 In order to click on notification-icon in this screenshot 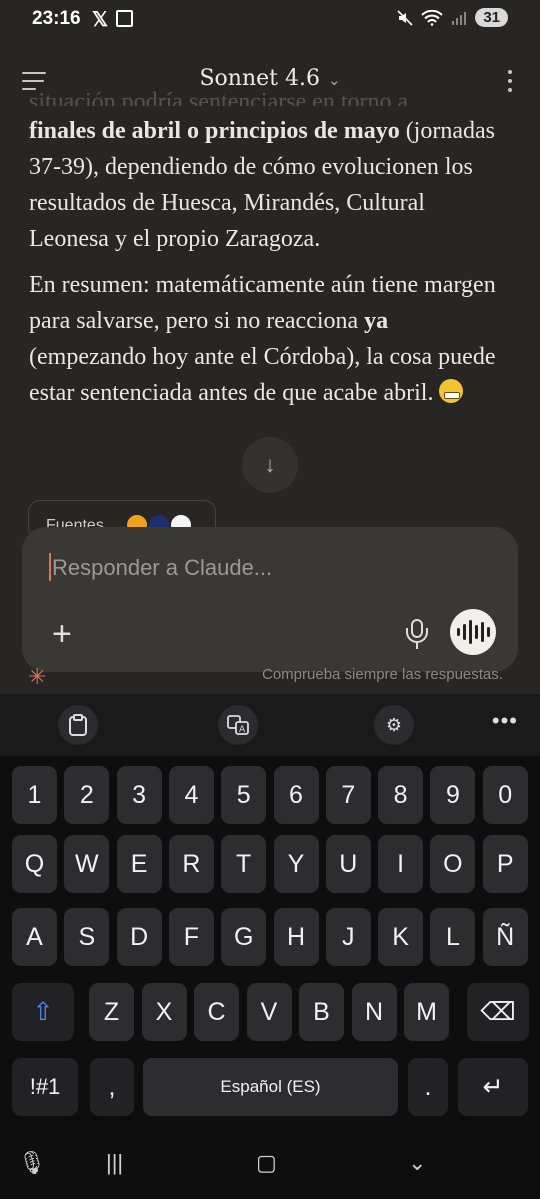, I will do `click(124, 18)`.